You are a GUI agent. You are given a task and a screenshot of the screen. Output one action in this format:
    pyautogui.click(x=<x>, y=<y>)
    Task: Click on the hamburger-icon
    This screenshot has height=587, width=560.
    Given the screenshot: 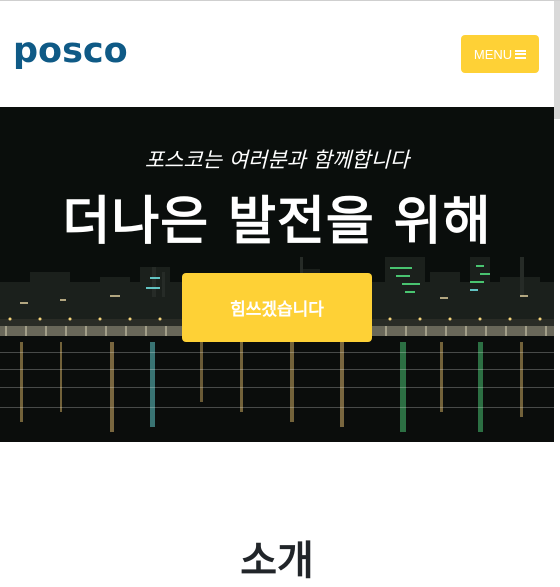 What is the action you would take?
    pyautogui.click(x=521, y=54)
    